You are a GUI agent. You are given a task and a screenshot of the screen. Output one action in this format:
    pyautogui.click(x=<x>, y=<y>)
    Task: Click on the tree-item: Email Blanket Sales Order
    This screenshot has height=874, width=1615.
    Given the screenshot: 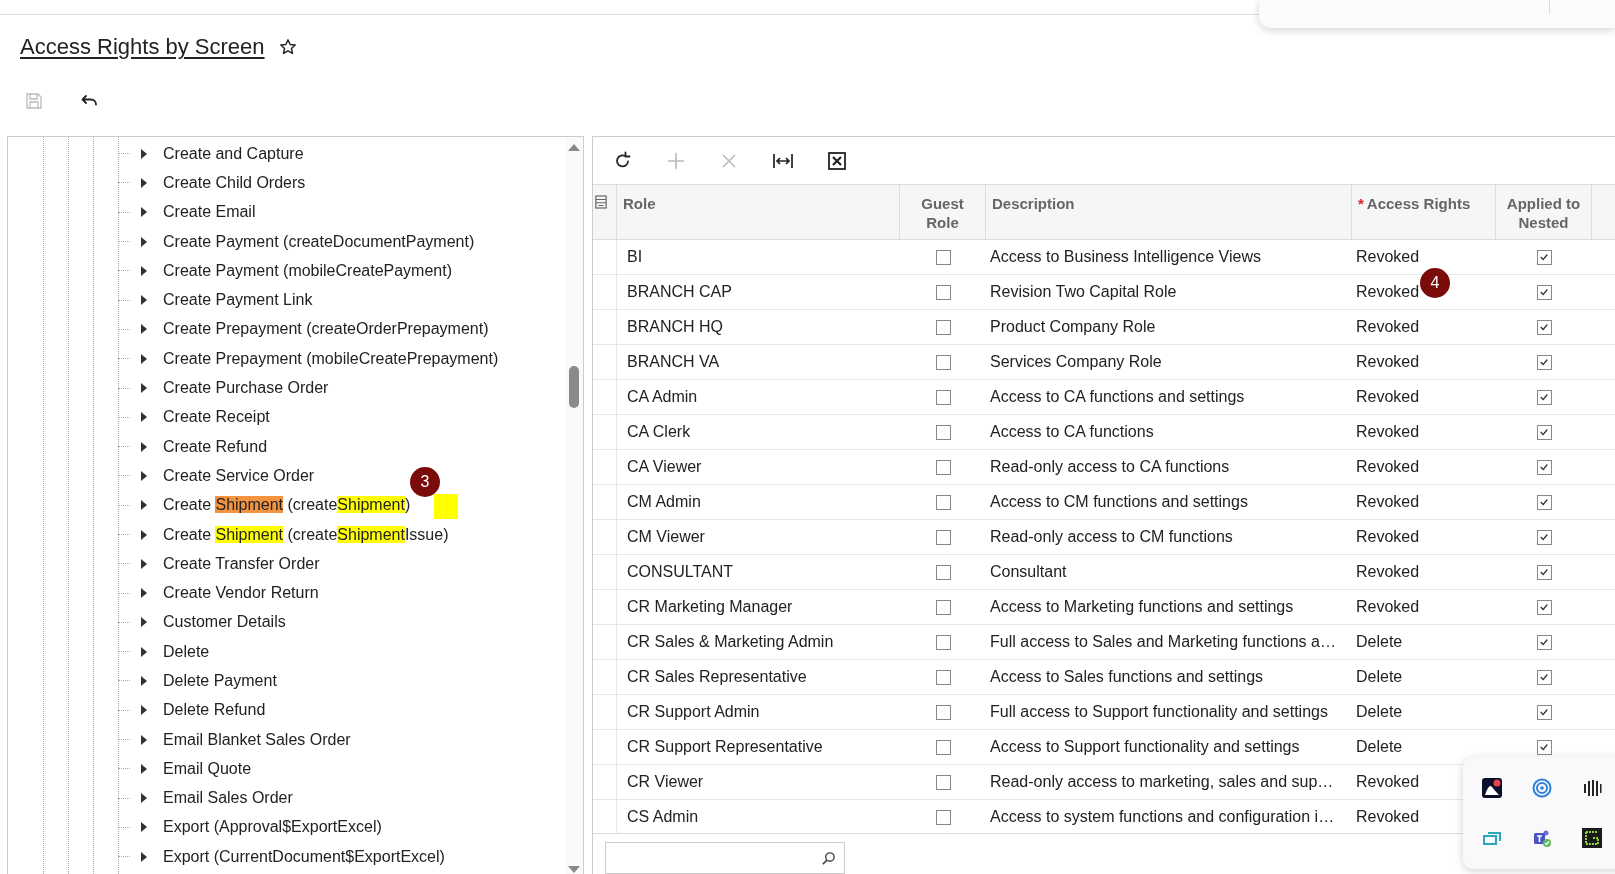 What is the action you would take?
    pyautogui.click(x=257, y=739)
    